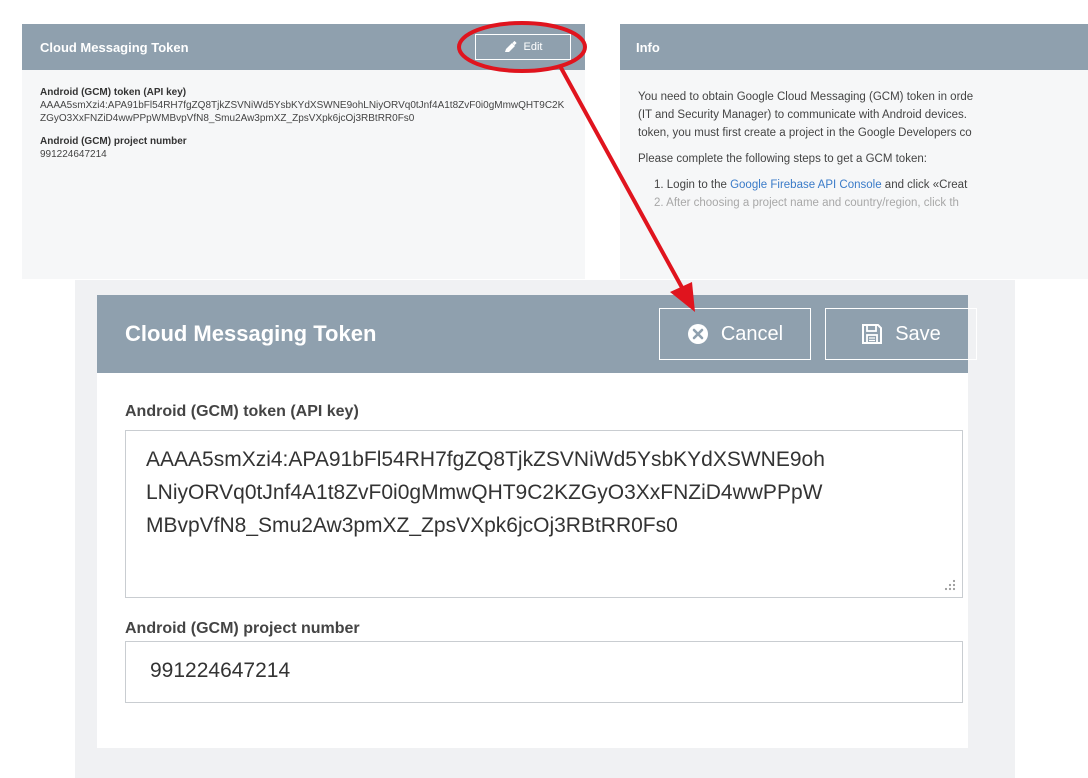 The image size is (1088, 778). What do you see at coordinates (648, 47) in the screenshot?
I see `info-panel-title: Info` at bounding box center [648, 47].